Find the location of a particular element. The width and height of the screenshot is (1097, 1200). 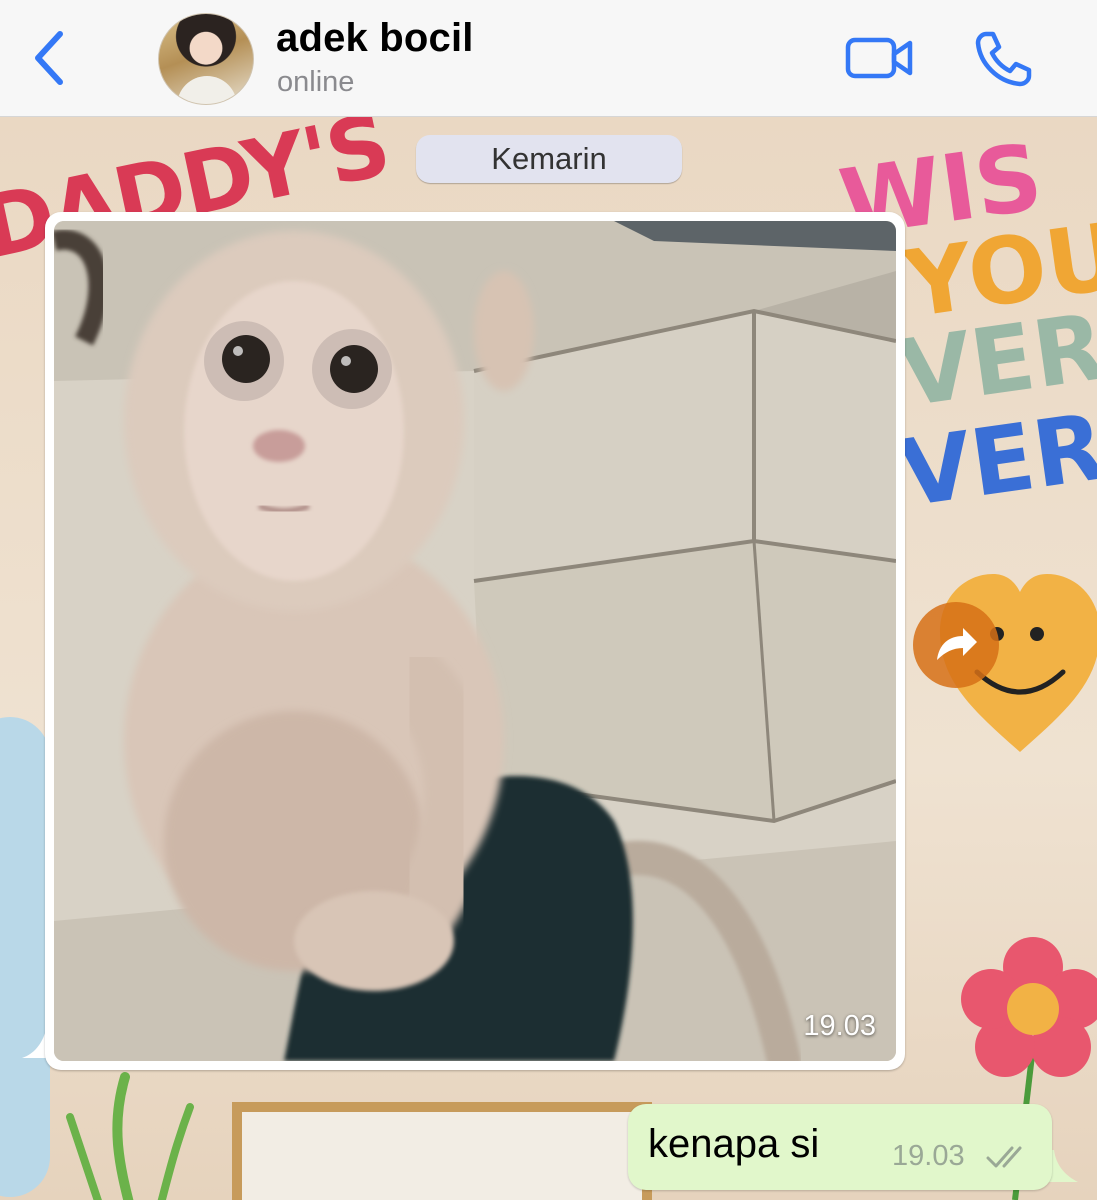

contact-status: online is located at coordinates (316, 82).